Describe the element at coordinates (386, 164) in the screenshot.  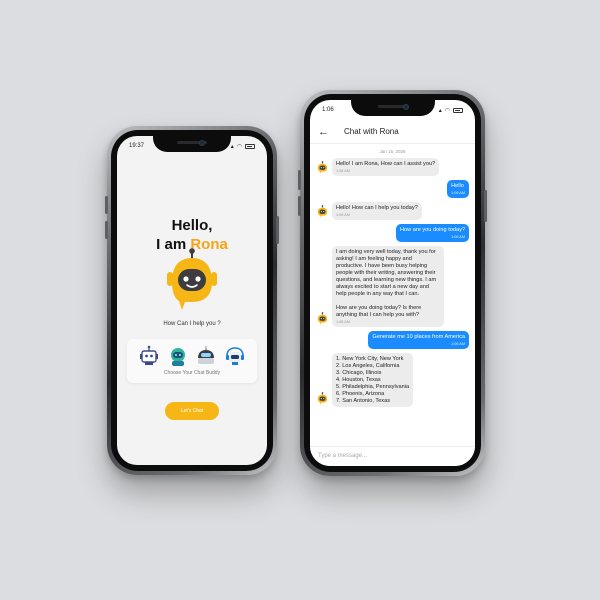
I see `message-text: Hello! I am Rona, How can I assist you?` at that location.